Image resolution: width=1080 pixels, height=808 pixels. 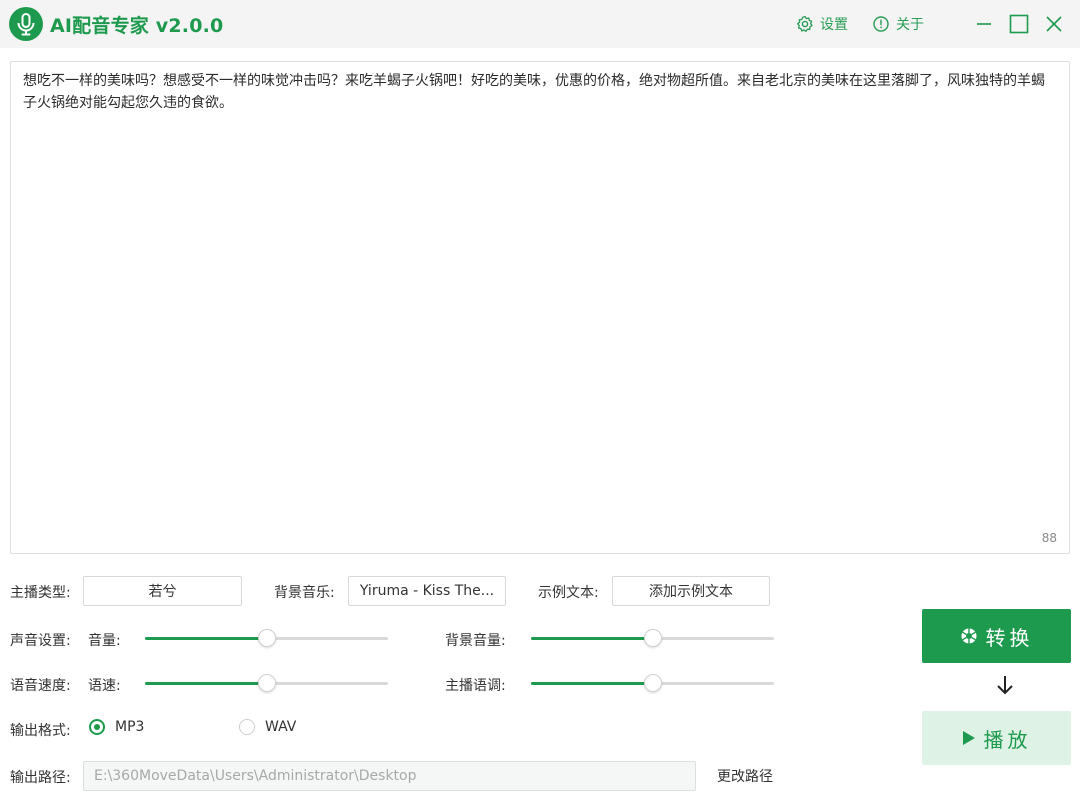 I want to click on convert-button: 转换, so click(x=996, y=636).